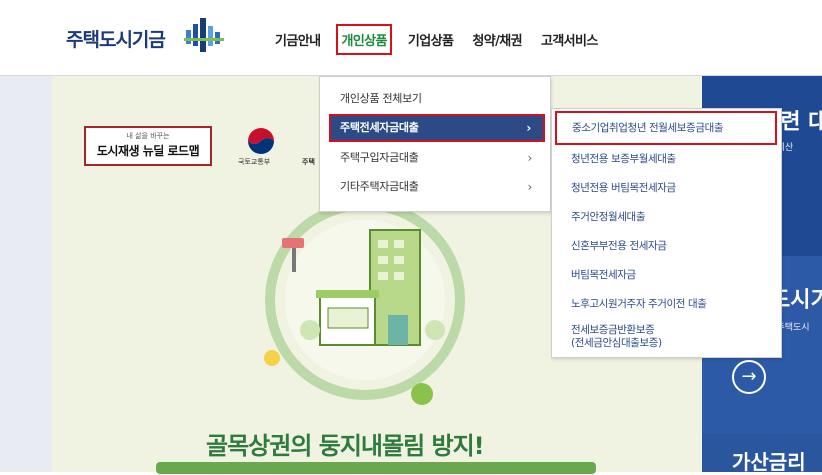  I want to click on ministry-name: 국토교통부, so click(254, 162).